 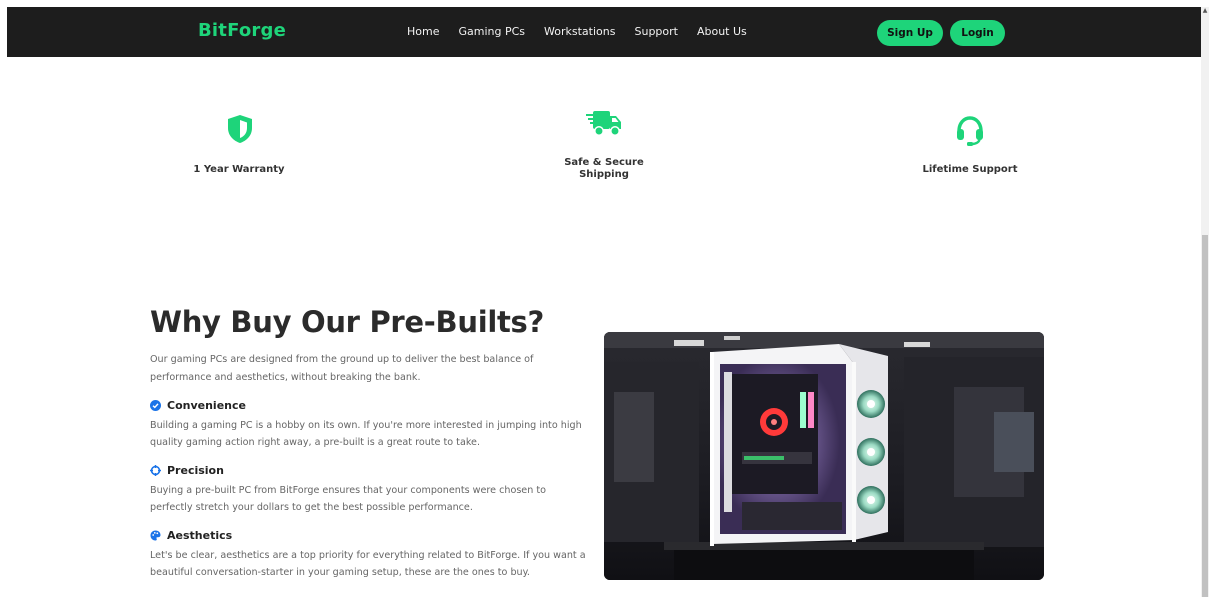 I want to click on feature-shipping-line2: Shipping, so click(x=604, y=174).